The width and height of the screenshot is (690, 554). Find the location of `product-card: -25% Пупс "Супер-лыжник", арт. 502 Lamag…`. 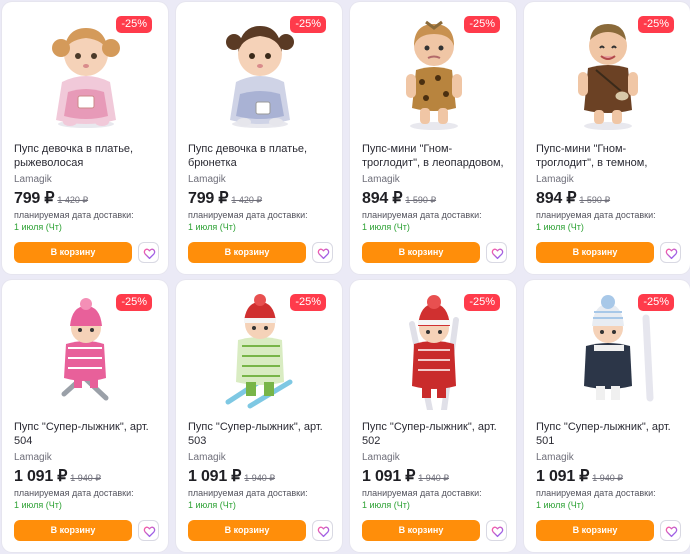

product-card: -25% Пупс "Супер-лыжник", арт. 502 Lamag… is located at coordinates (433, 416).